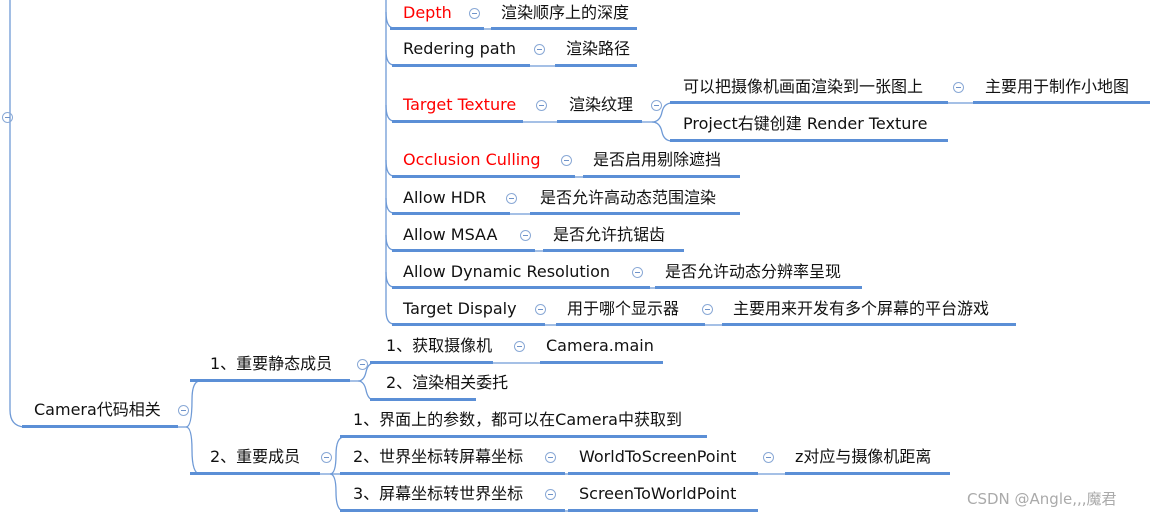 The image size is (1159, 518). Describe the element at coordinates (447, 383) in the screenshot. I see `node-render-delegates: 2、渲染相关委托` at that location.